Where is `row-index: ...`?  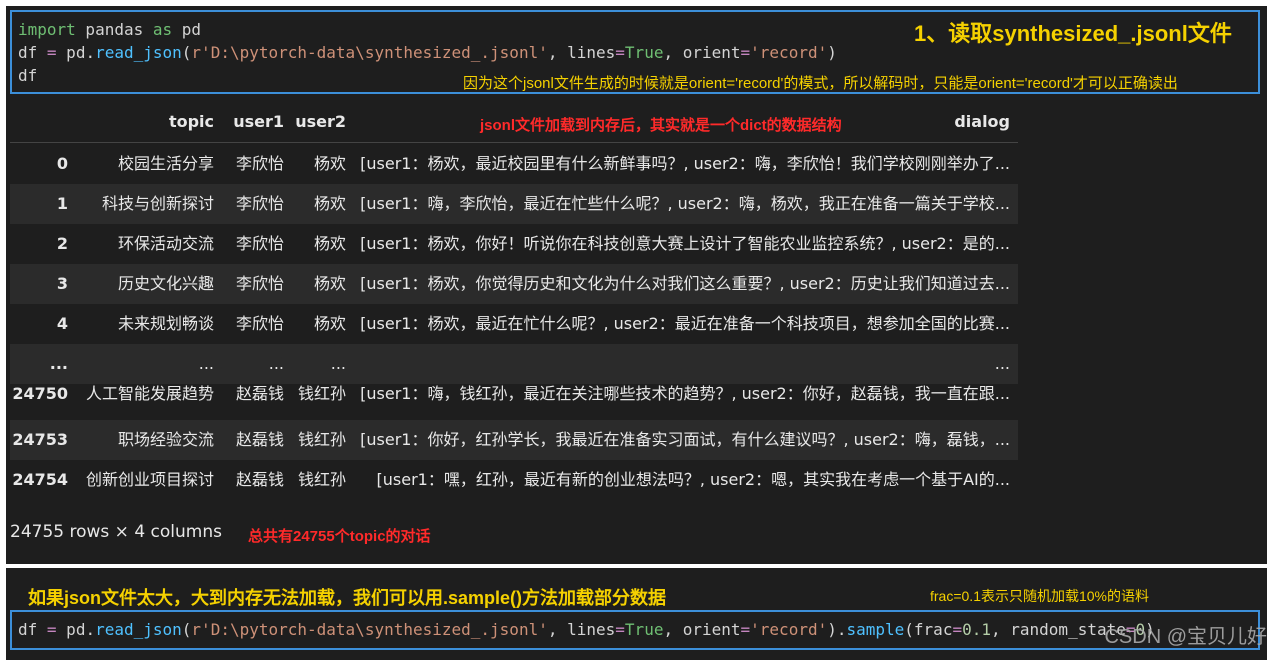 row-index: ... is located at coordinates (58, 363).